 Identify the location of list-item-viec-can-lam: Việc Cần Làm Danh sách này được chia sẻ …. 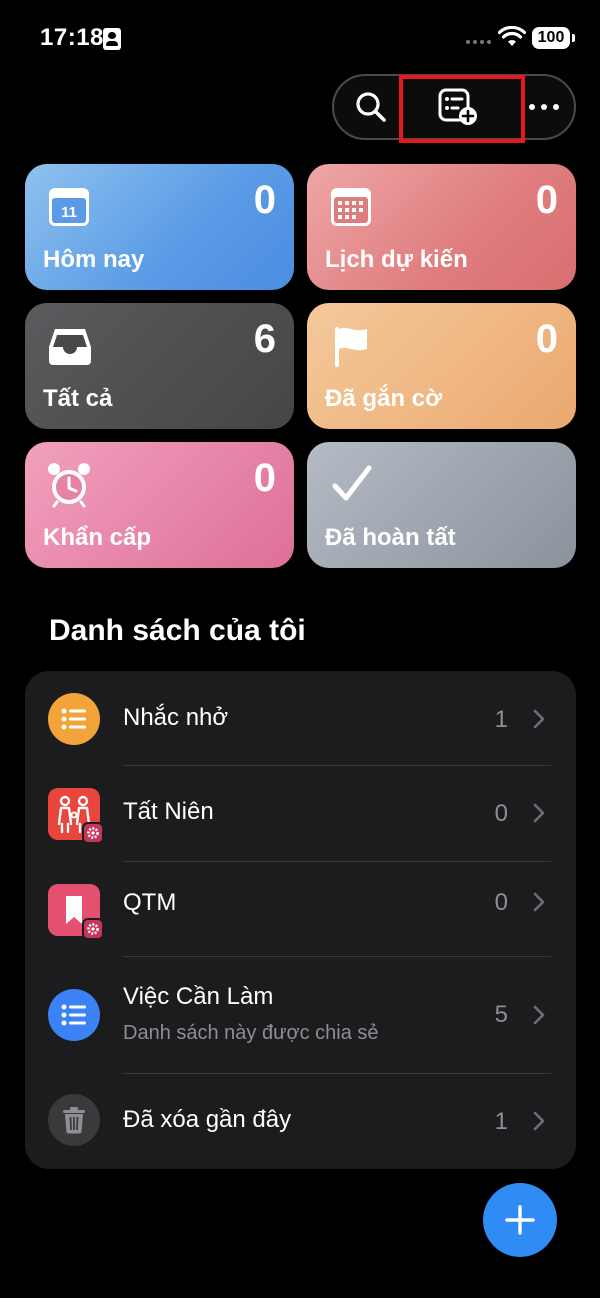
(300, 1015).